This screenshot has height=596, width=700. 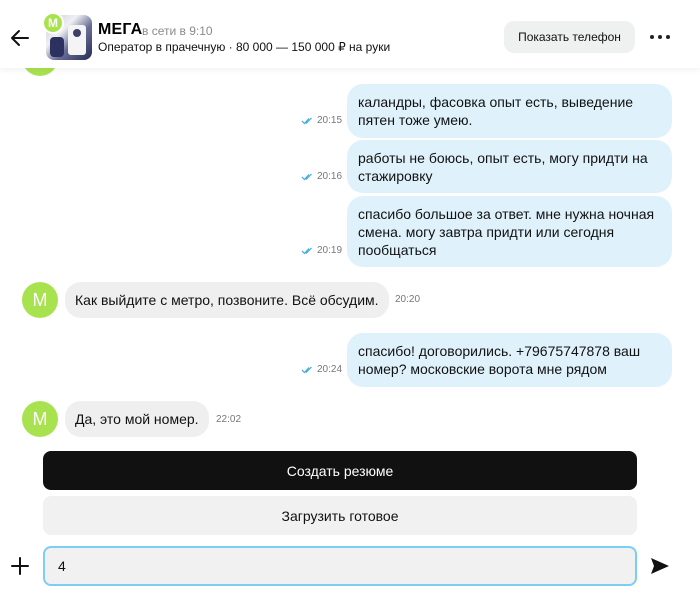 What do you see at coordinates (20, 38) in the screenshot?
I see `arrow-left-icon` at bounding box center [20, 38].